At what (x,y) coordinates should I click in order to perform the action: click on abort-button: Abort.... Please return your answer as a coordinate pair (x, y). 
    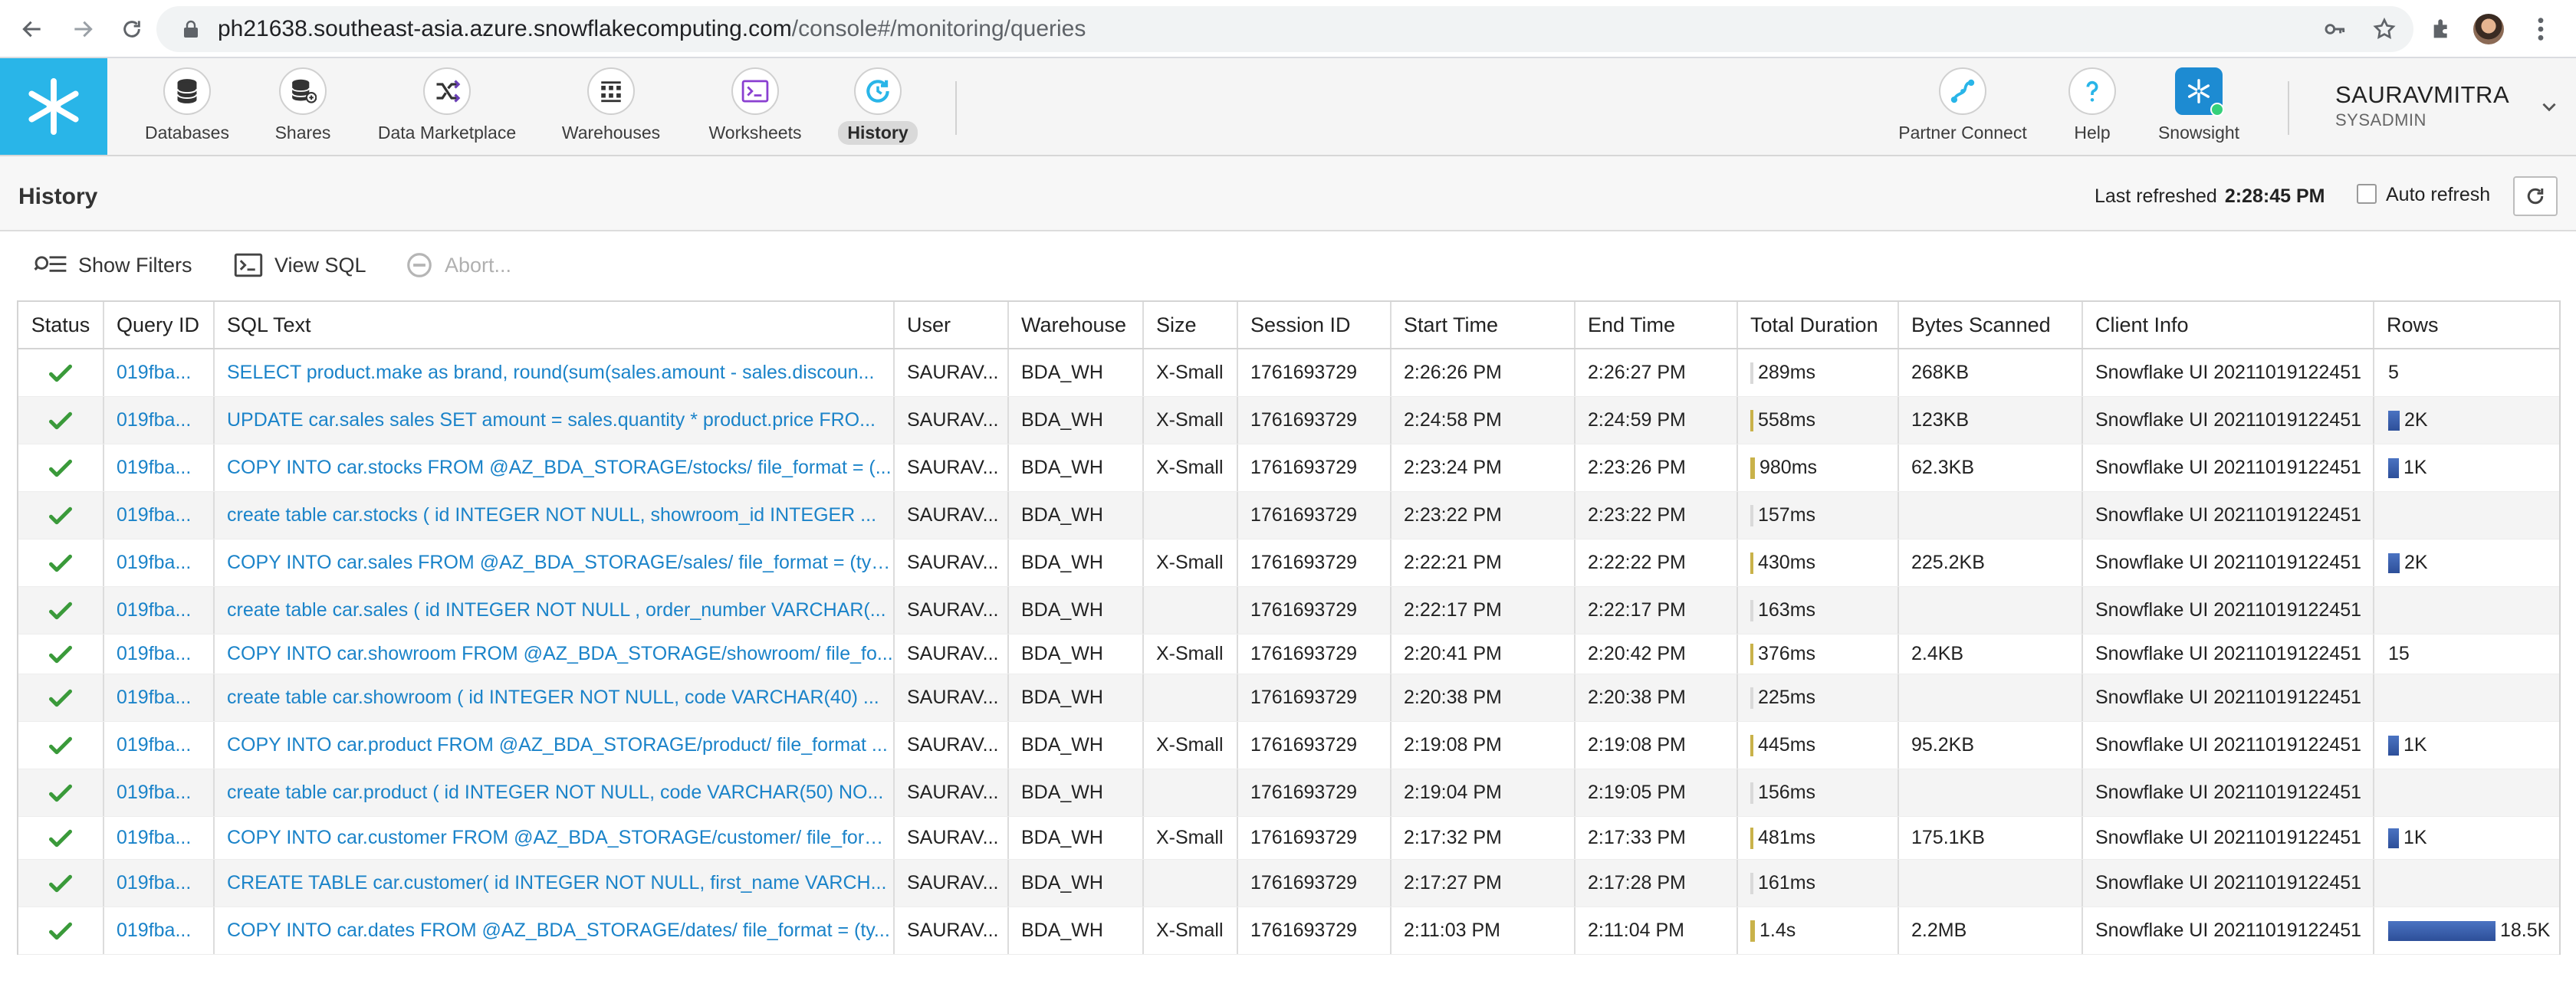
    Looking at the image, I should click on (458, 265).